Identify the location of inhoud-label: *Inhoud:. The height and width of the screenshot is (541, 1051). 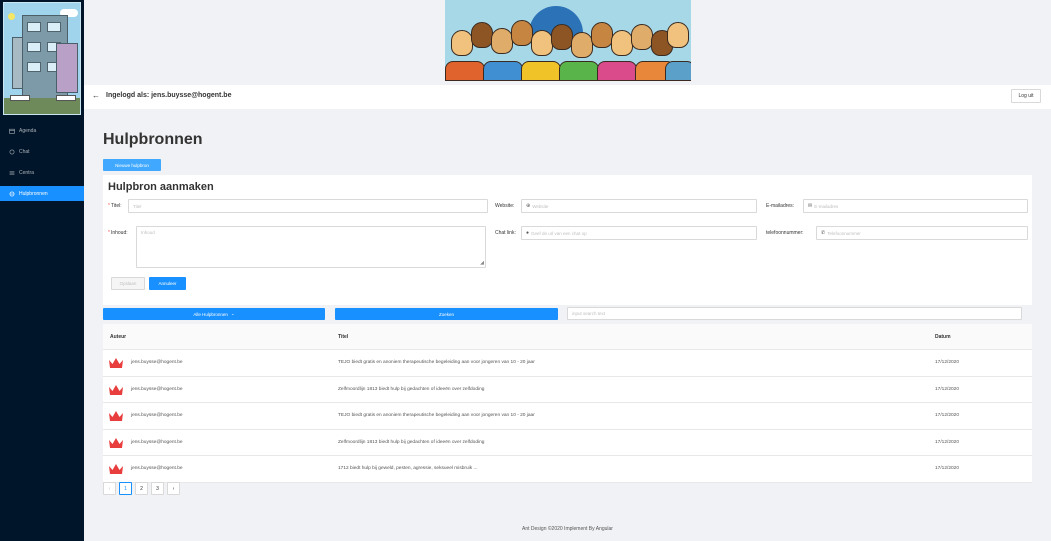
(118, 233).